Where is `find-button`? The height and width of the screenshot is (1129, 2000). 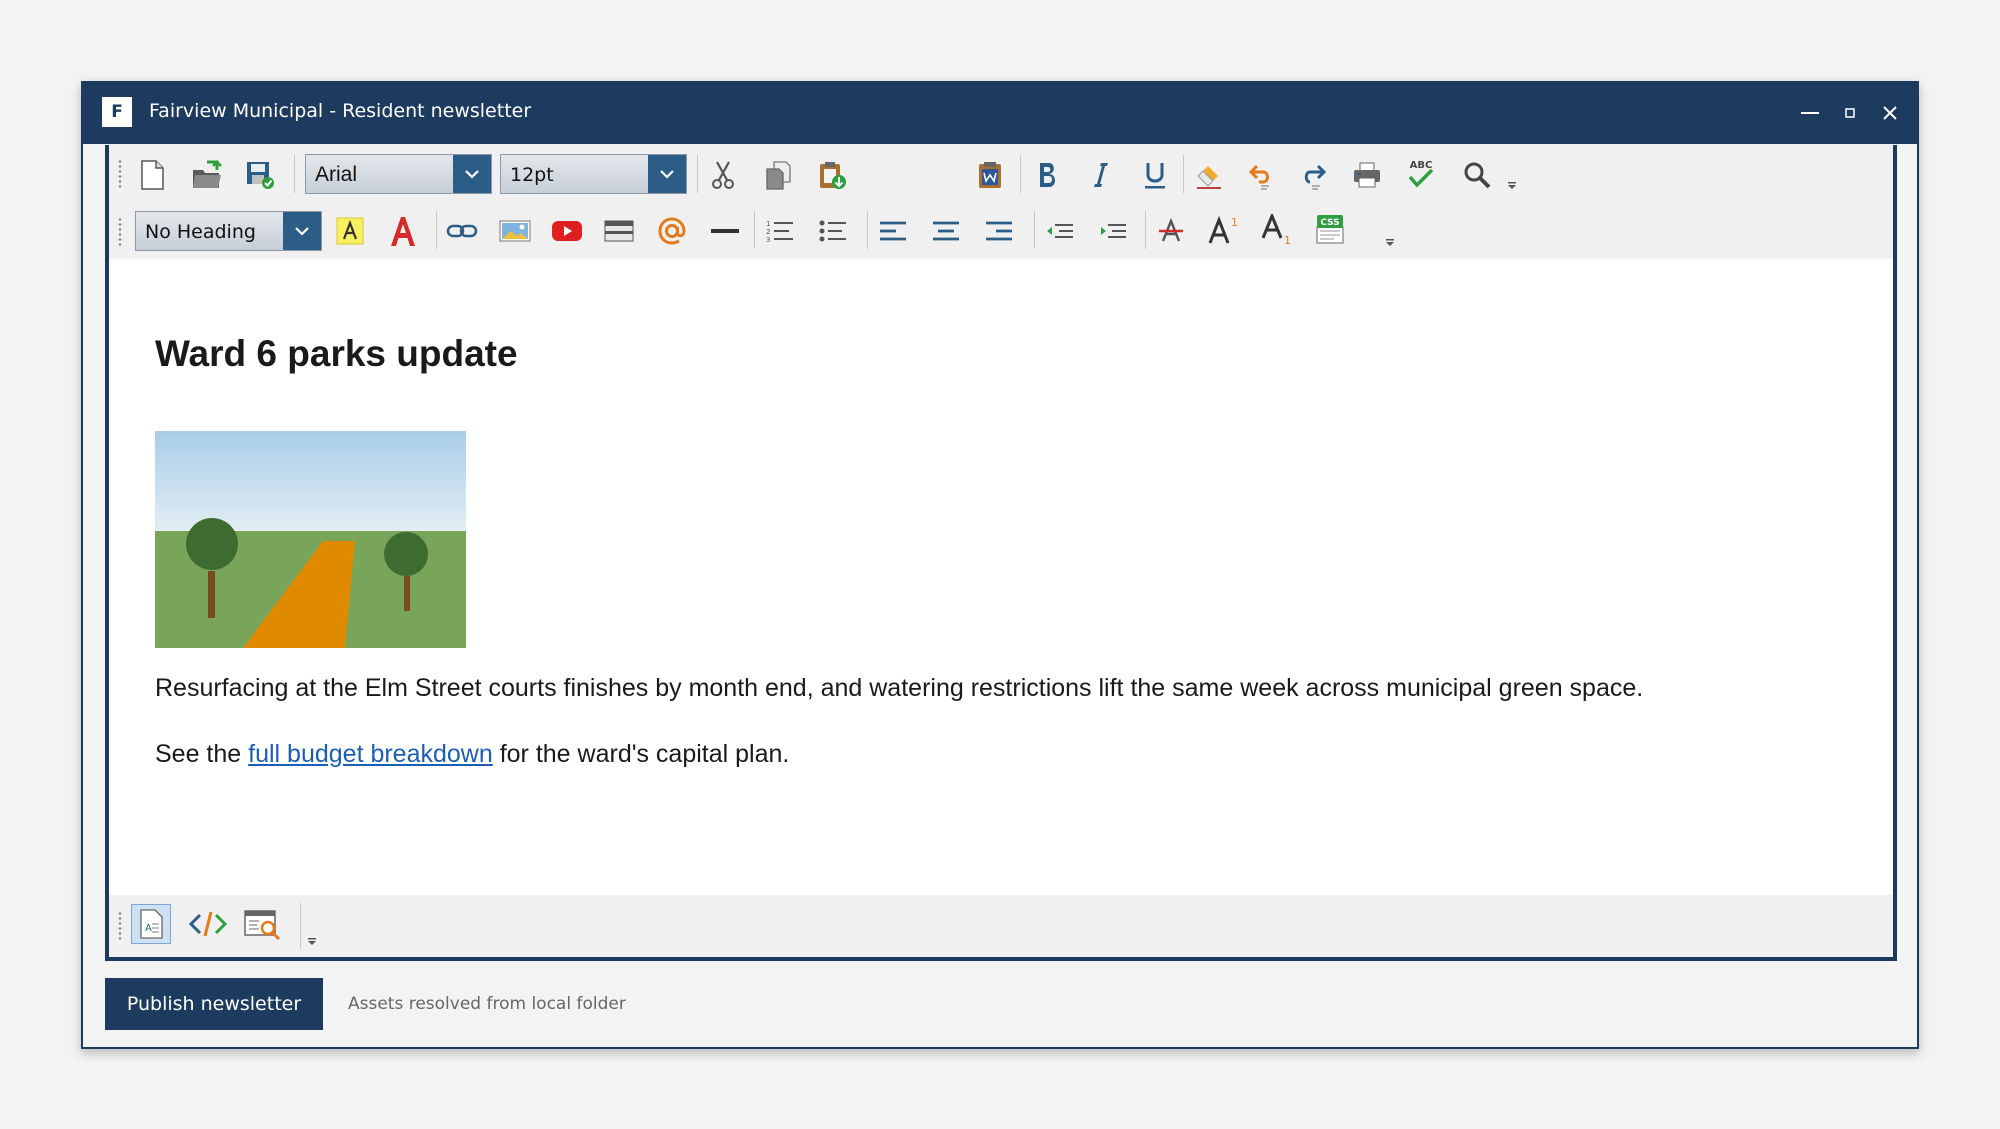 find-button is located at coordinates (1477, 175).